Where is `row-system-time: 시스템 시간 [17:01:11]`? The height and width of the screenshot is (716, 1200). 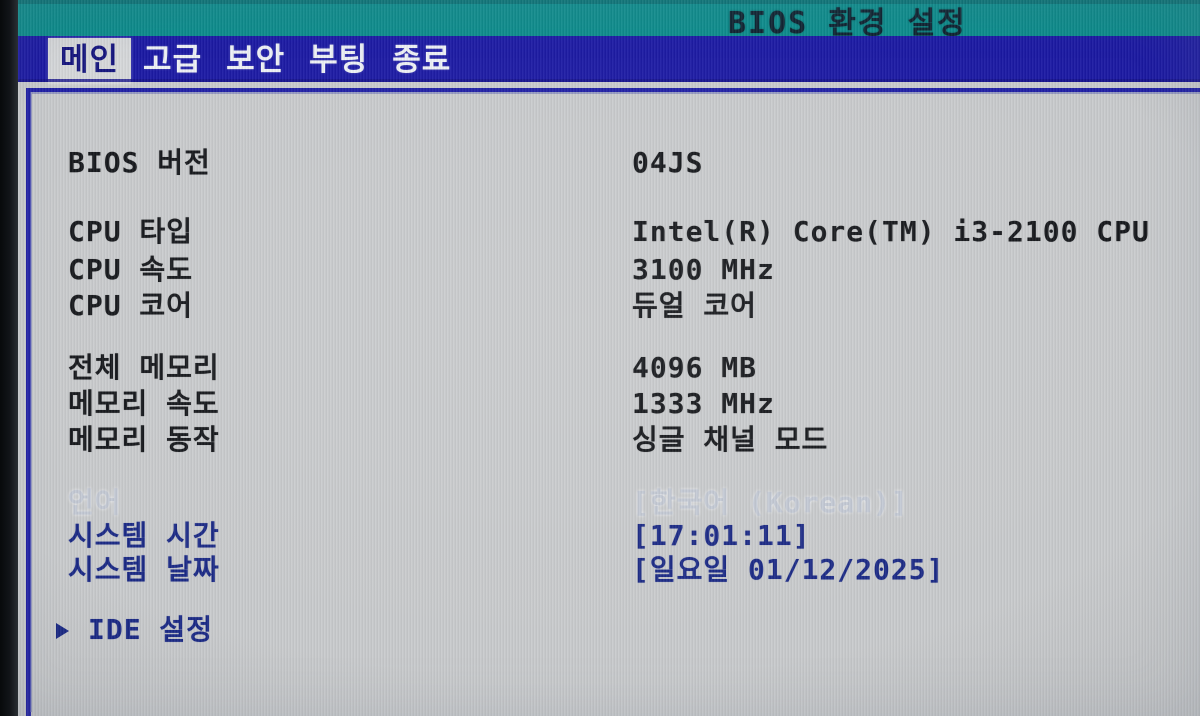 row-system-time: 시스템 시간 [17:01:11] is located at coordinates (600, 536).